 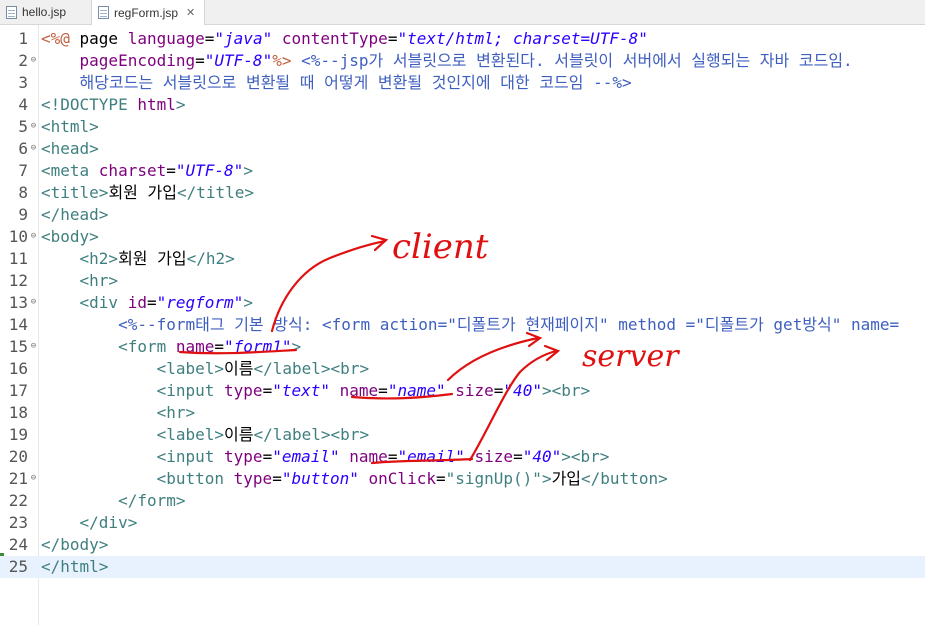 What do you see at coordinates (462, 545) in the screenshot?
I see `code-line: 24 </body>` at bounding box center [462, 545].